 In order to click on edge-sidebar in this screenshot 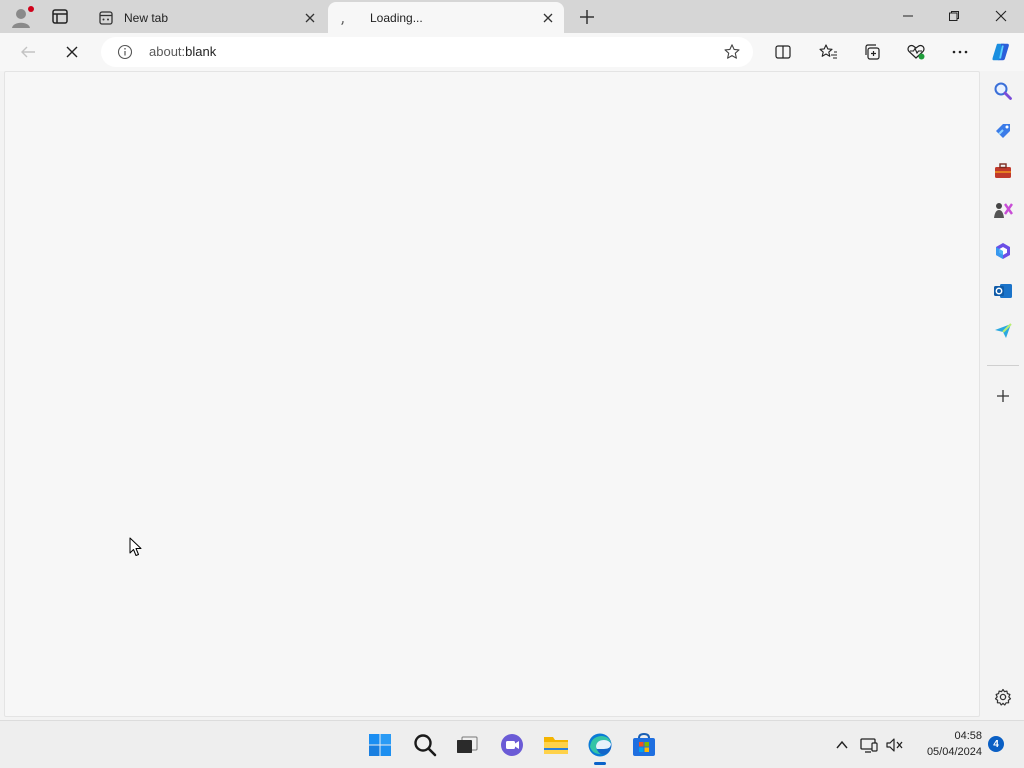, I will do `click(1003, 394)`.